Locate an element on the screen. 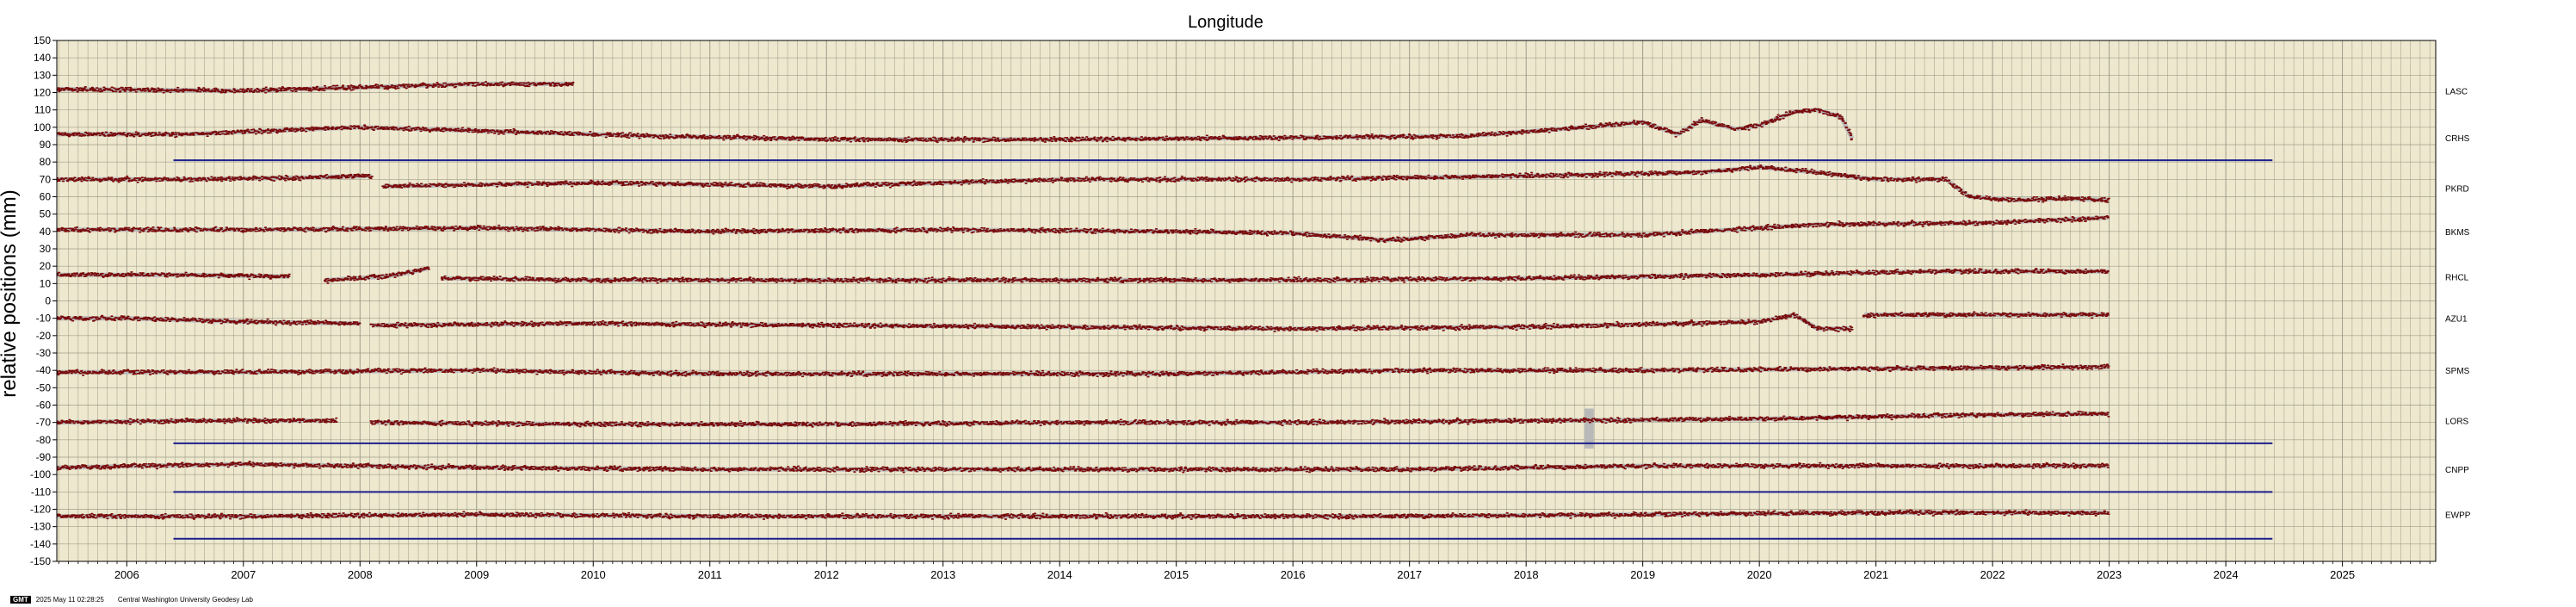  x-tick-label: 2024 is located at coordinates (2226, 574).